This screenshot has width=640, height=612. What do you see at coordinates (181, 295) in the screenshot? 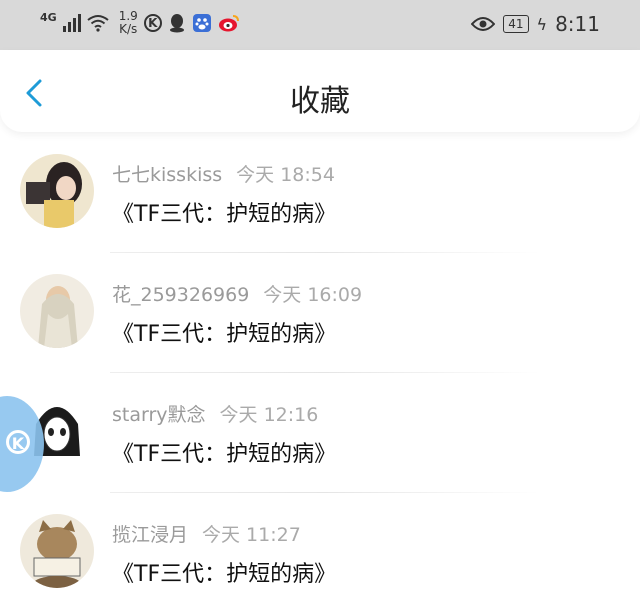
I see `username: 花_259326969` at bounding box center [181, 295].